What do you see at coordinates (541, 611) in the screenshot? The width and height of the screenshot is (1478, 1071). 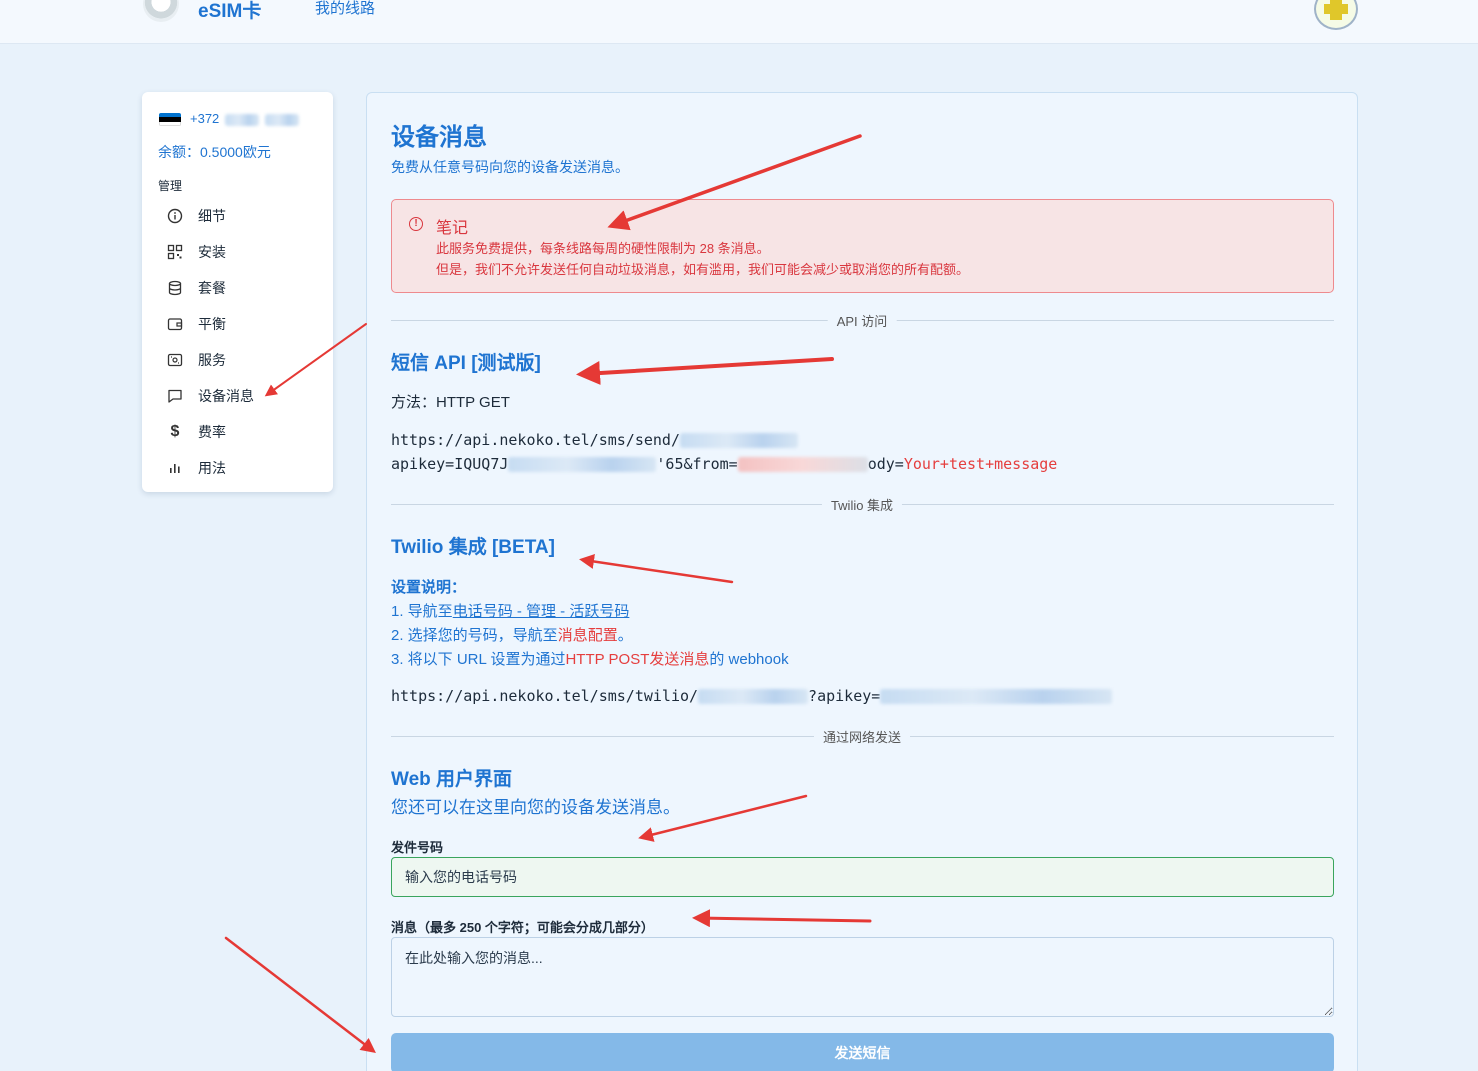 I see `phone-numbers-link: 电话号码 - 管理 - 活跃号码` at bounding box center [541, 611].